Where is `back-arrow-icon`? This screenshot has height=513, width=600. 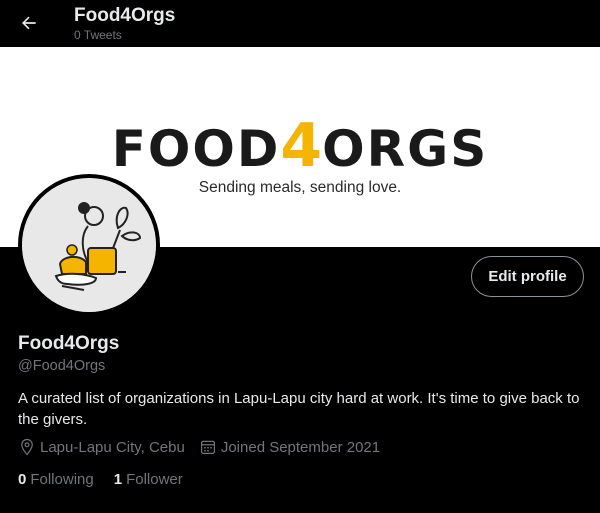
back-arrow-icon is located at coordinates (29, 23).